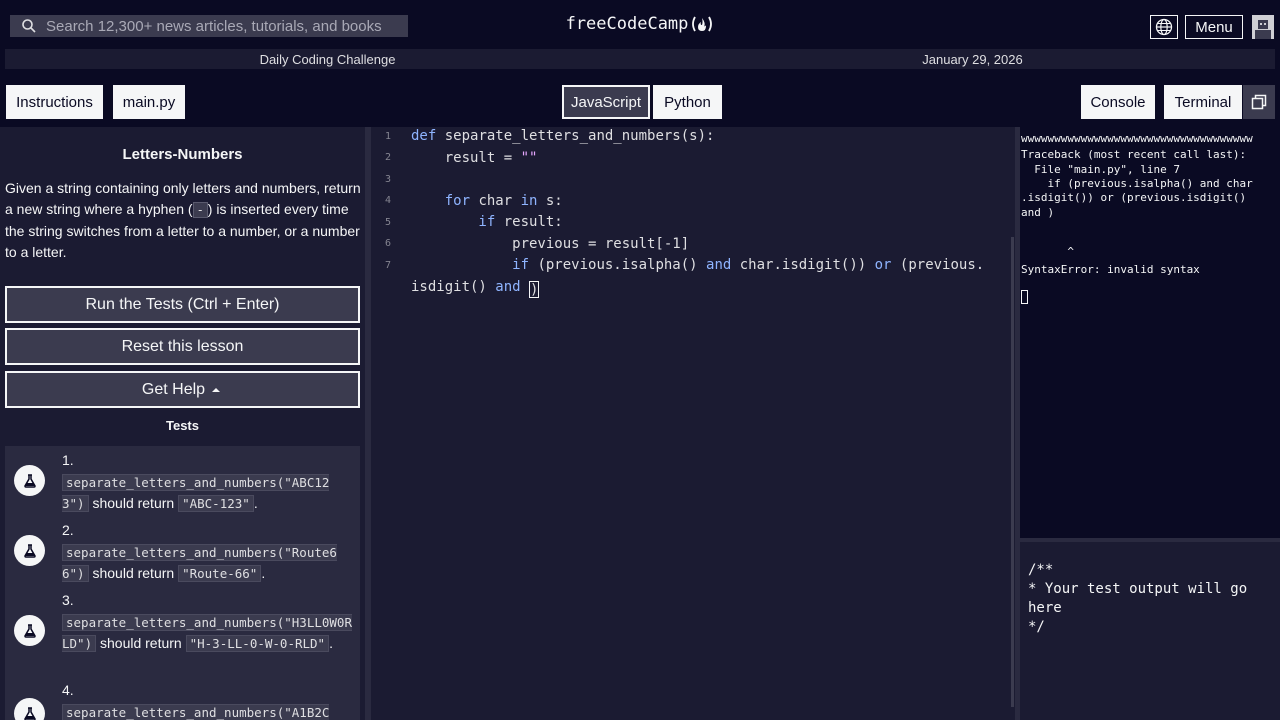 This screenshot has width=1280, height=720. I want to click on popout-button, so click(1259, 102).